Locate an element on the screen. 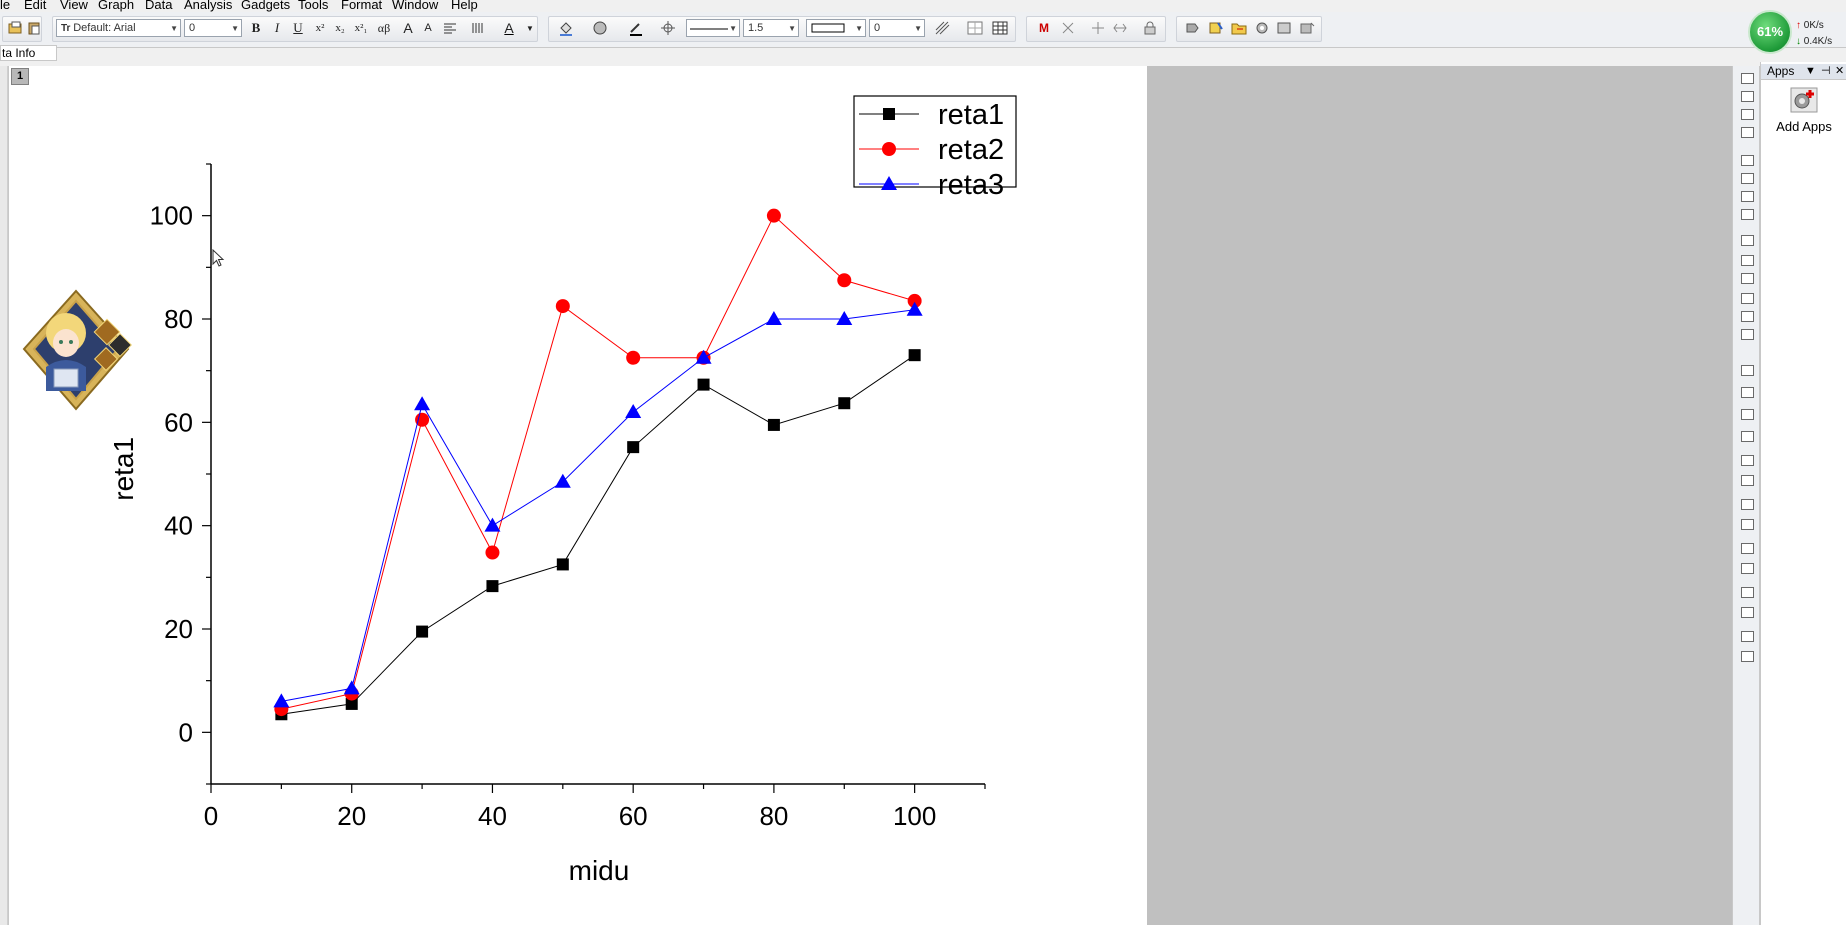 This screenshot has width=1846, height=925. rotate-icon is located at coordinates (1747, 114).